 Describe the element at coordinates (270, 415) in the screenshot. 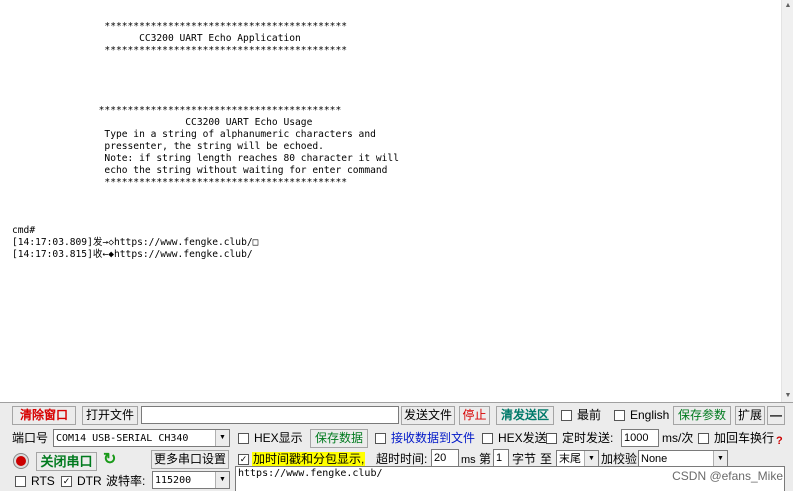

I see `file-path-input` at that location.